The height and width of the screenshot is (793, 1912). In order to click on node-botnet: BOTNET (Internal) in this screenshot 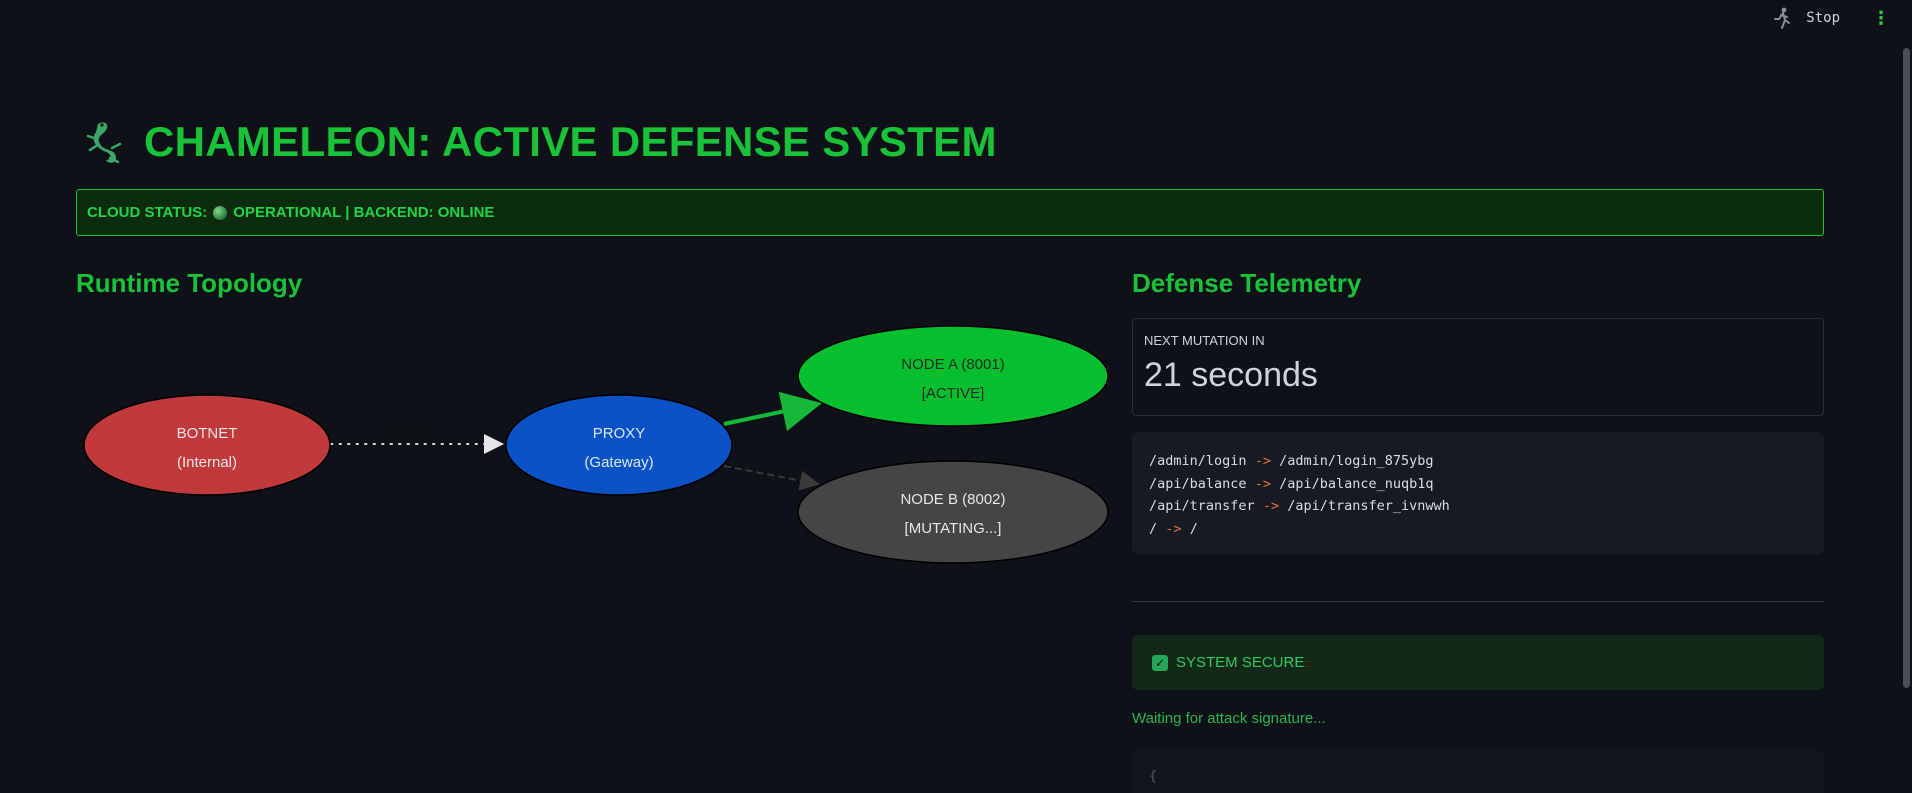, I will do `click(207, 445)`.